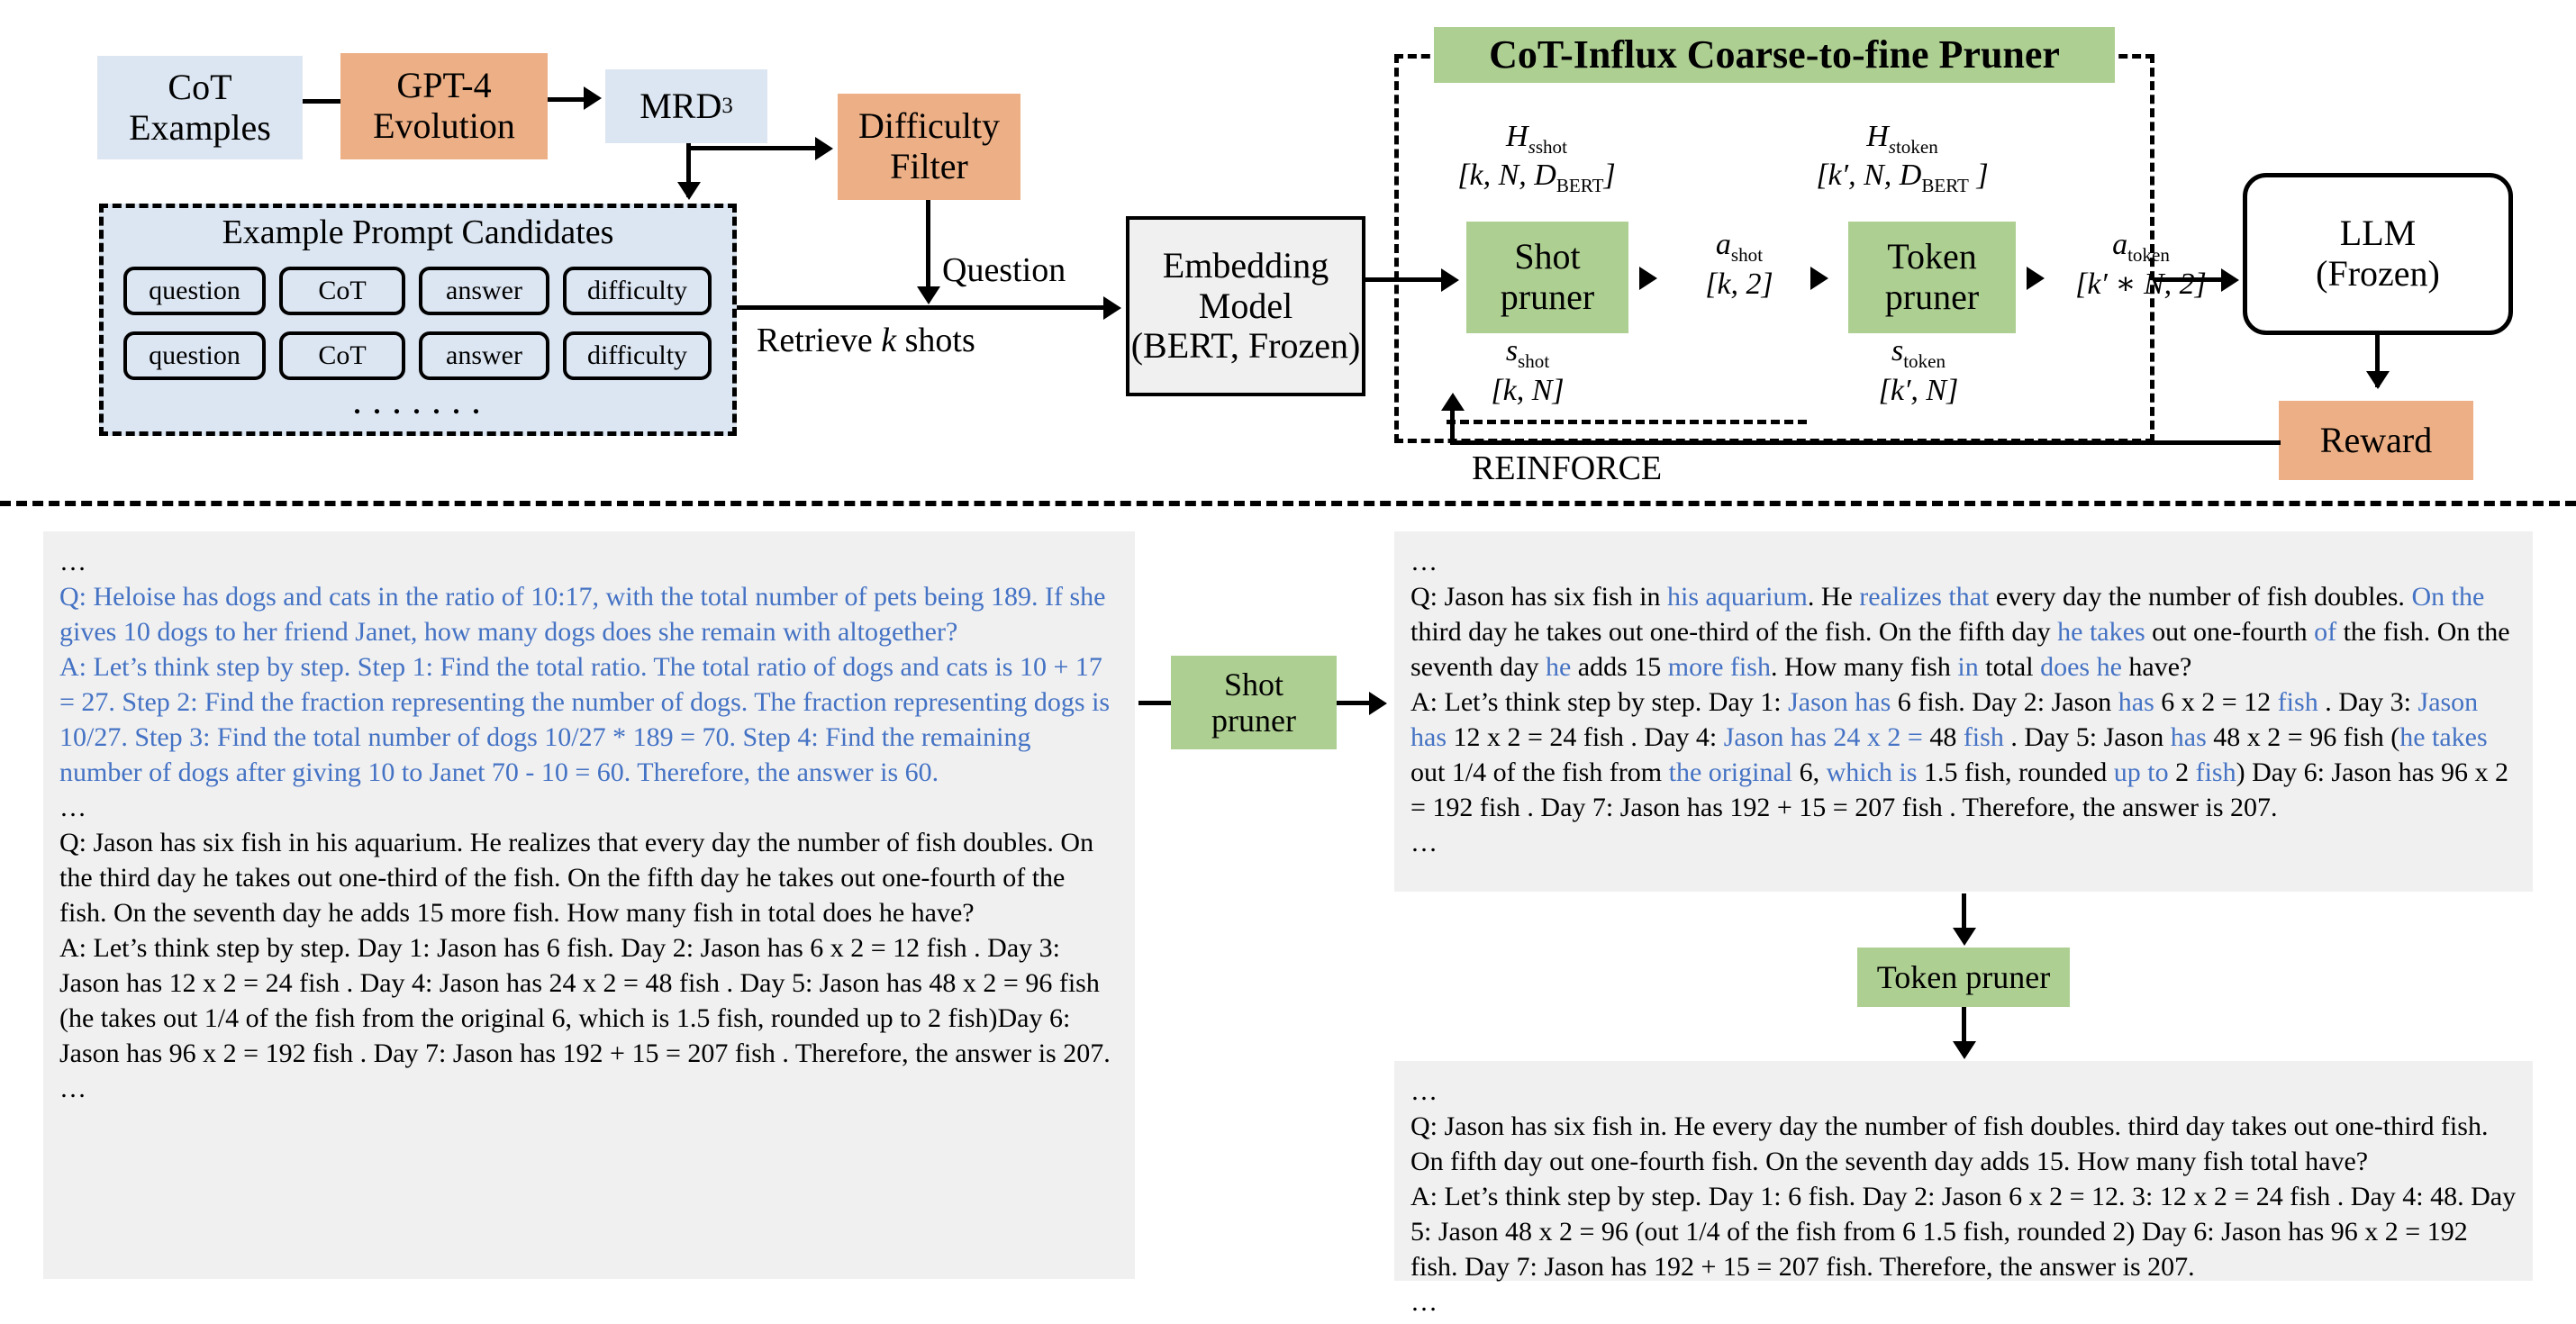 This screenshot has height=1324, width=2576. Describe the element at coordinates (1968, 667) in the screenshot. I see `pruned-span-blue: in` at that location.